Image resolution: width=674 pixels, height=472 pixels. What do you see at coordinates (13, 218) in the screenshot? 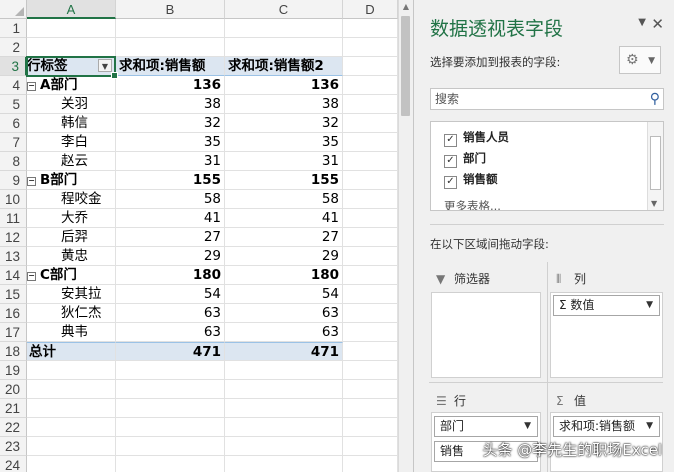
I see `row-number: 11` at bounding box center [13, 218].